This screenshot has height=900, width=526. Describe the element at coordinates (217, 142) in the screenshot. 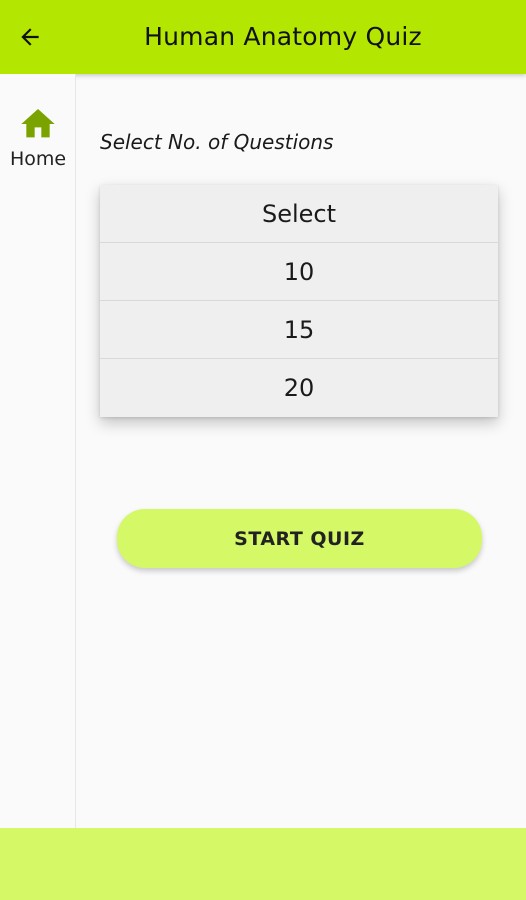

I see `question-count-label: Select No. of Questions` at that location.